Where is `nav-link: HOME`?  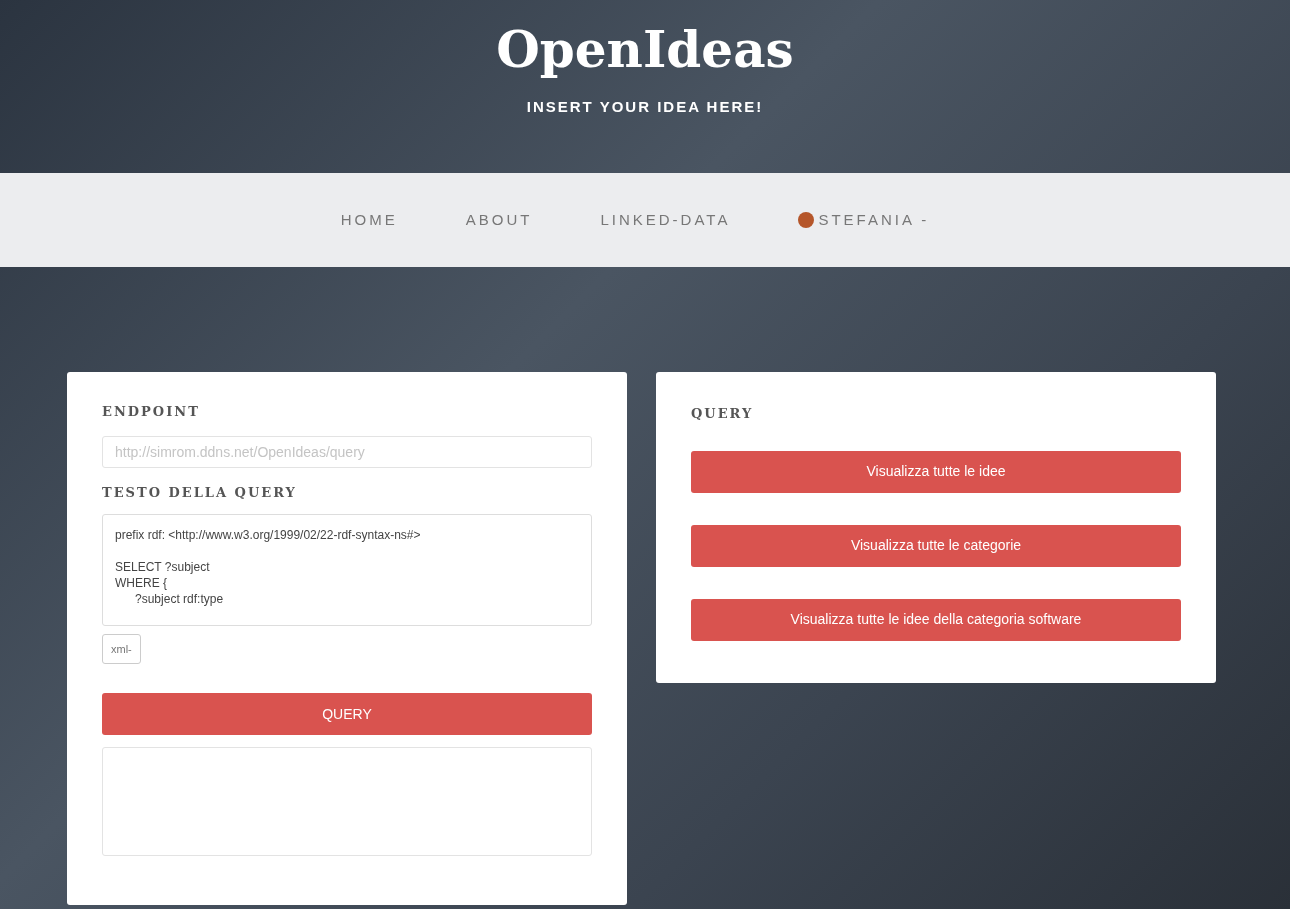 nav-link: HOME is located at coordinates (369, 220).